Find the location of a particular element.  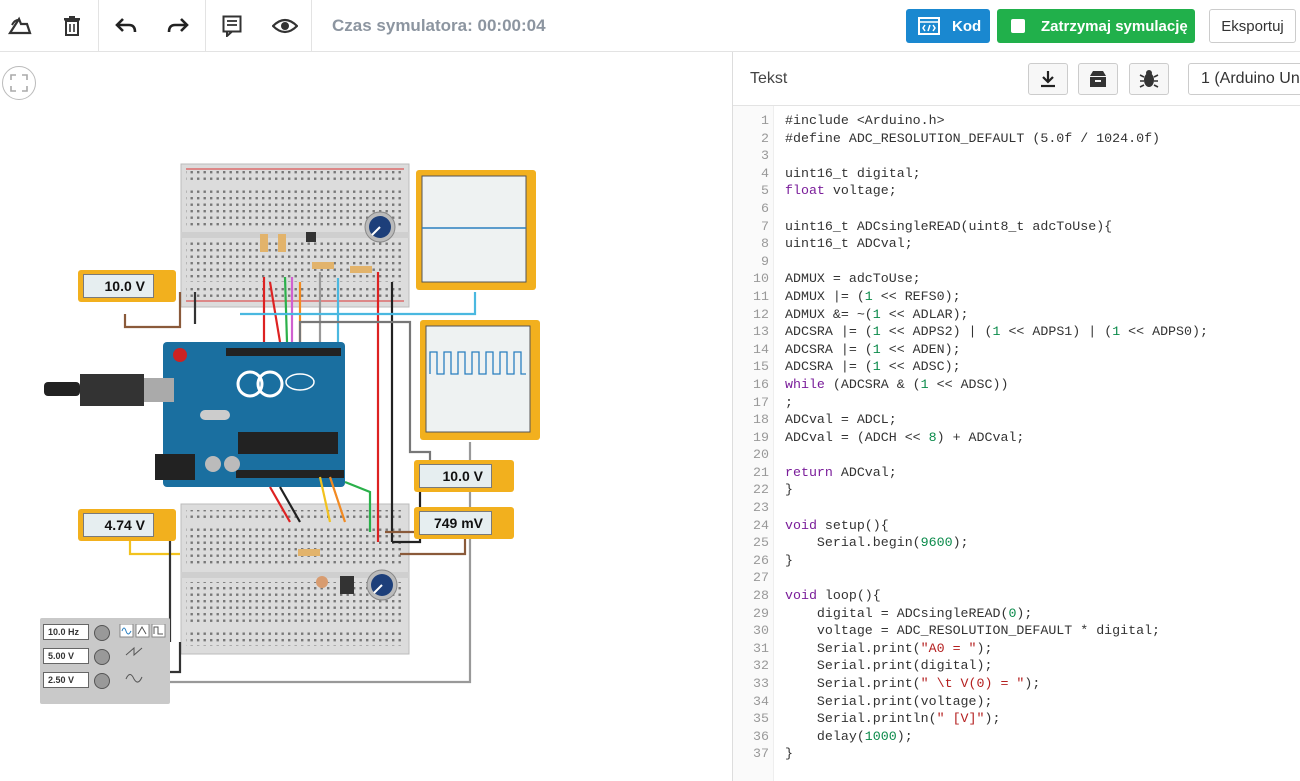

code-token: ) + ADCval; is located at coordinates (980, 437).